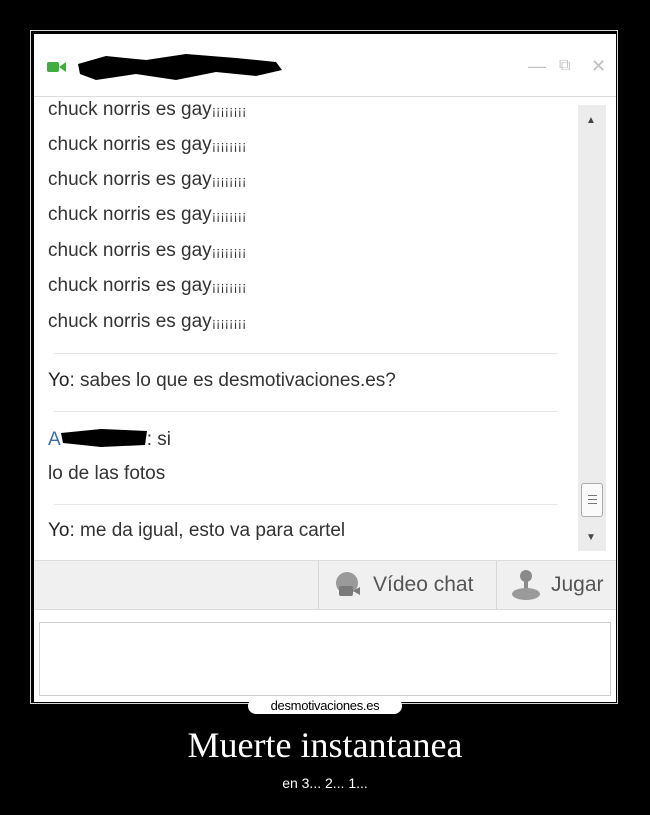 This screenshot has width=650, height=815. I want to click on chat-toolbar: Vídeo chat Jugar, so click(325, 585).